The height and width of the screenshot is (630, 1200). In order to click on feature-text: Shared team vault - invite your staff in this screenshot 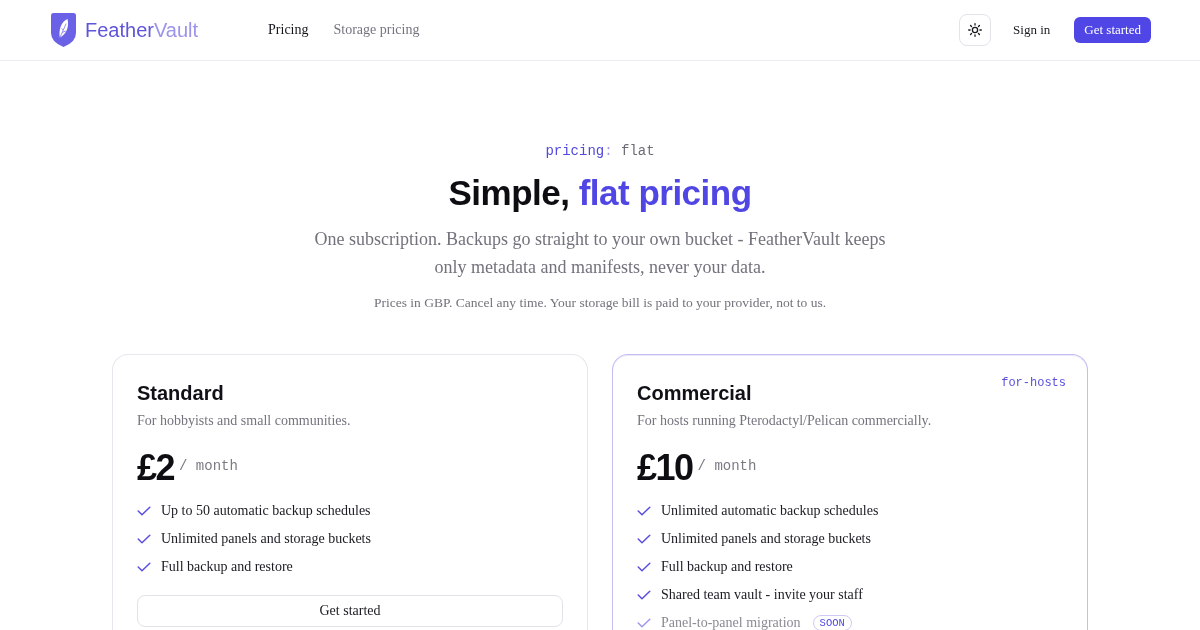, I will do `click(762, 595)`.